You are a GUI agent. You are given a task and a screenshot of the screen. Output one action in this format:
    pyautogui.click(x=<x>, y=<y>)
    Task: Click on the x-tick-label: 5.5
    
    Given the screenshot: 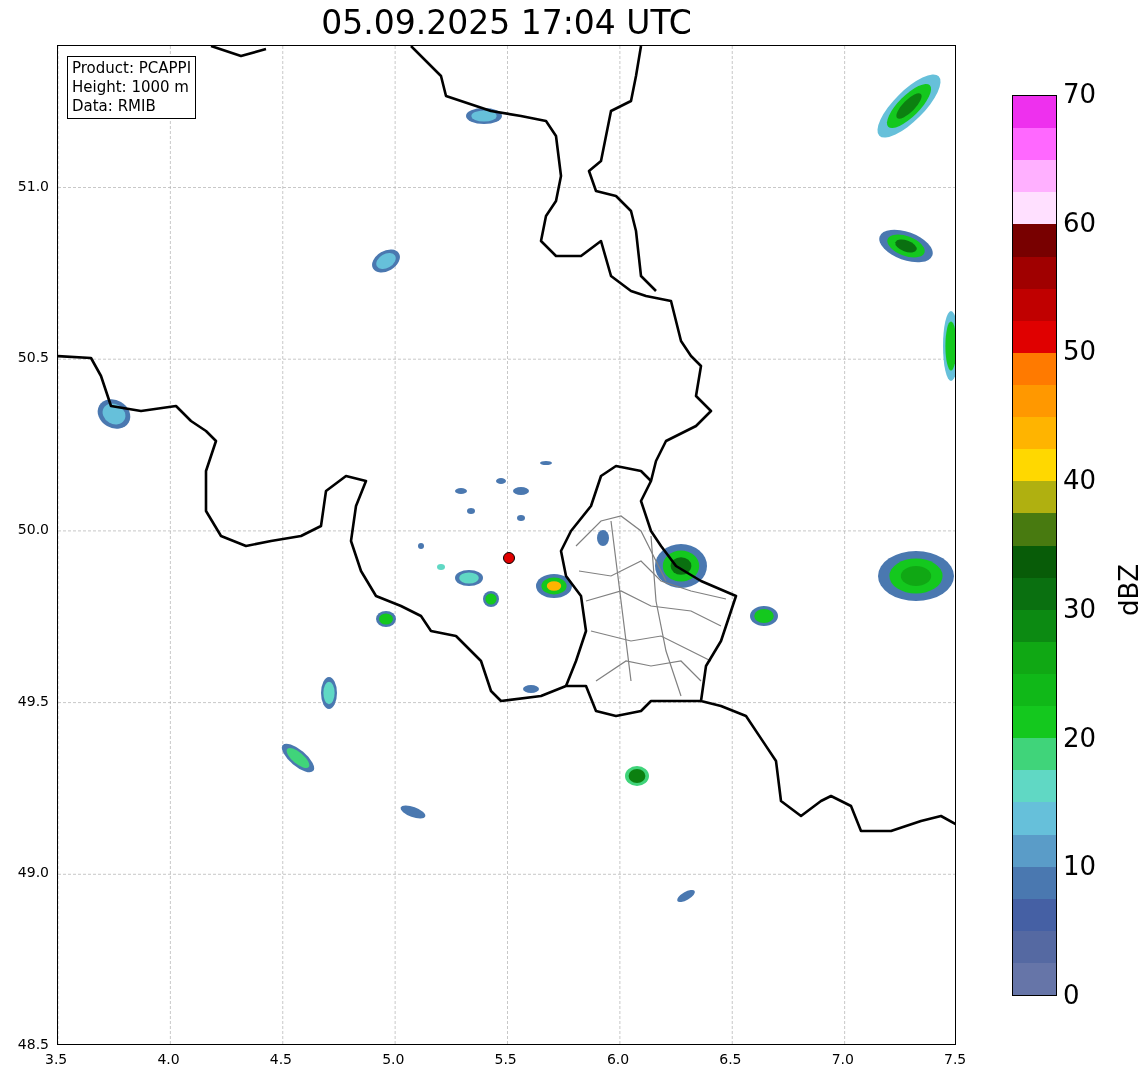 What is the action you would take?
    pyautogui.click(x=505, y=1059)
    